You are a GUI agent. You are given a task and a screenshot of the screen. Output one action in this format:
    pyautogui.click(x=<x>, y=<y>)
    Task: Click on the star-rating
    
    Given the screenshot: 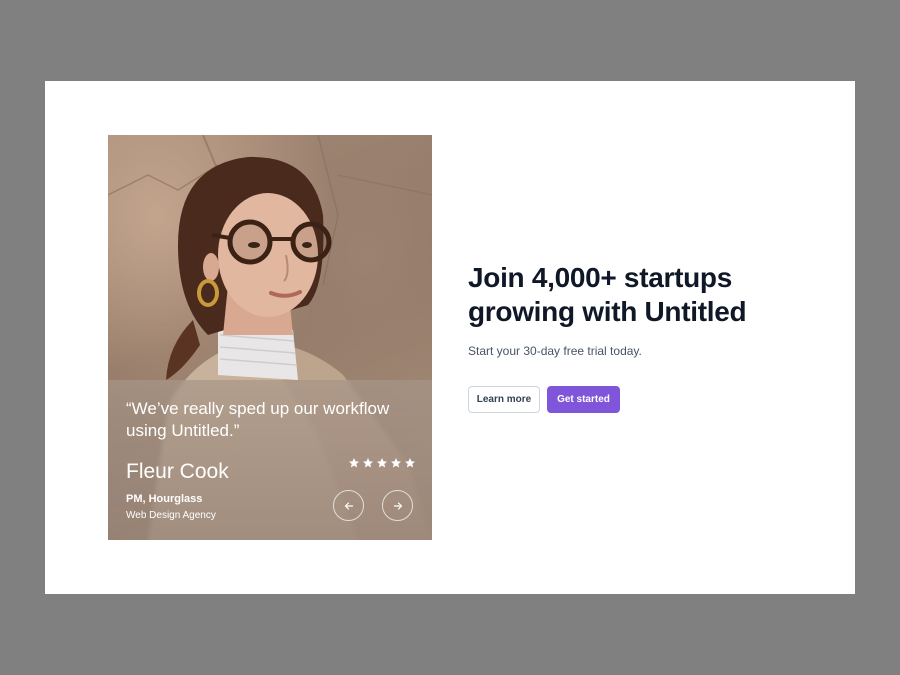 What is the action you would take?
    pyautogui.click(x=382, y=463)
    